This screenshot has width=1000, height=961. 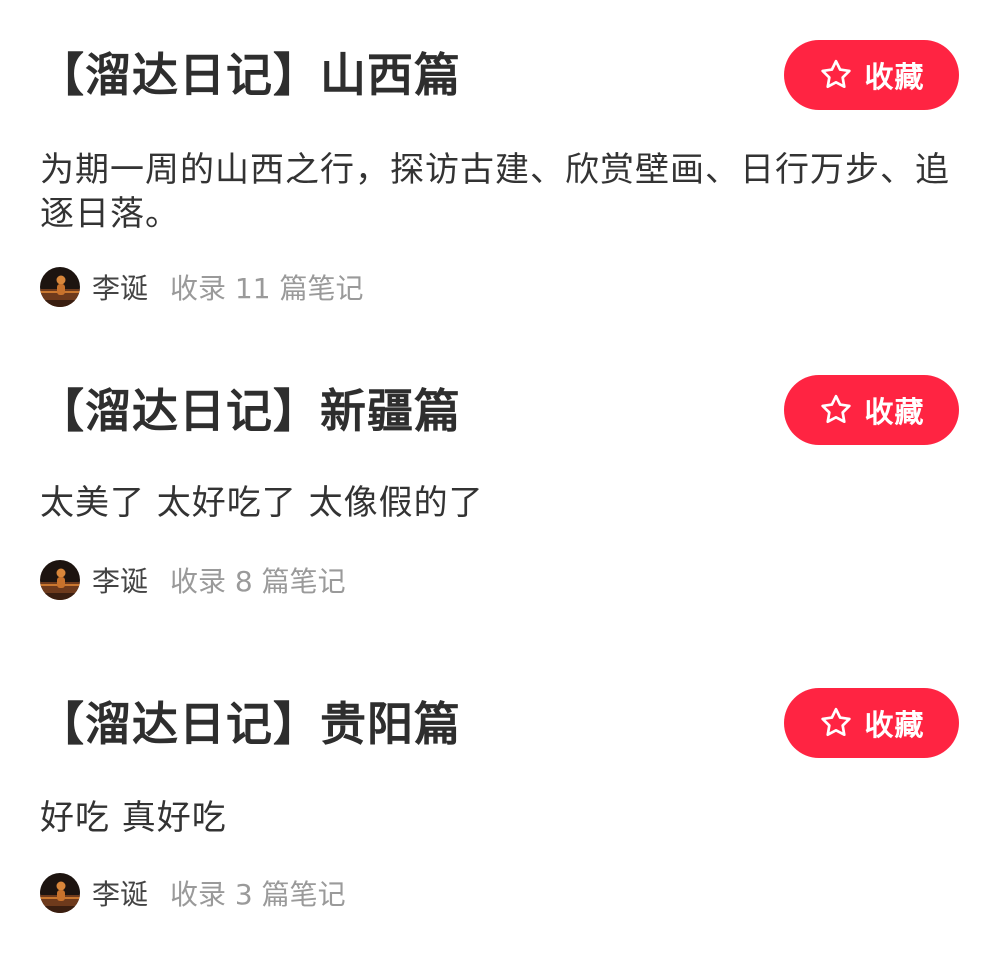 I want to click on note-count: 收录 8 篇笔记, so click(x=258, y=581).